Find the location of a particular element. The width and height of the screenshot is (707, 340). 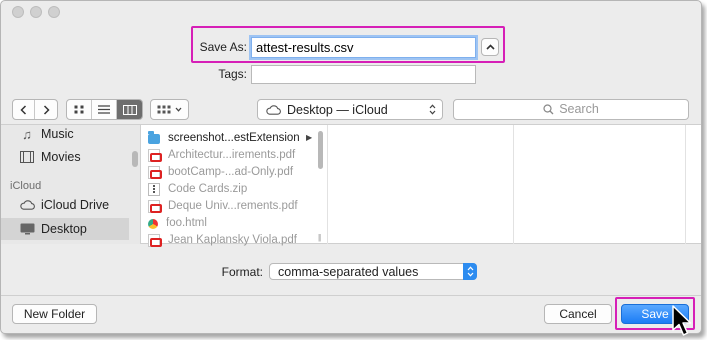

file-name: Architectur...irements.pdf is located at coordinates (232, 155).